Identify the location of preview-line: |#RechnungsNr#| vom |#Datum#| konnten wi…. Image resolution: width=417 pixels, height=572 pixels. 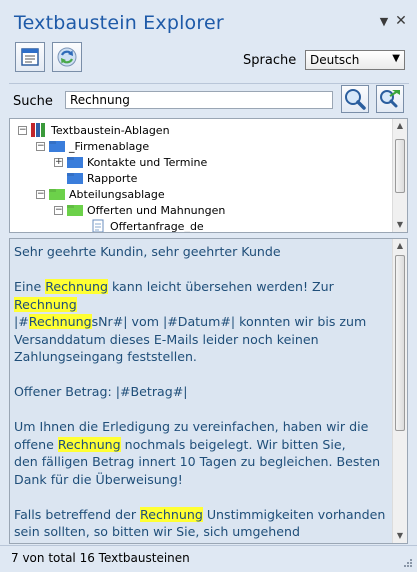
(202, 322).